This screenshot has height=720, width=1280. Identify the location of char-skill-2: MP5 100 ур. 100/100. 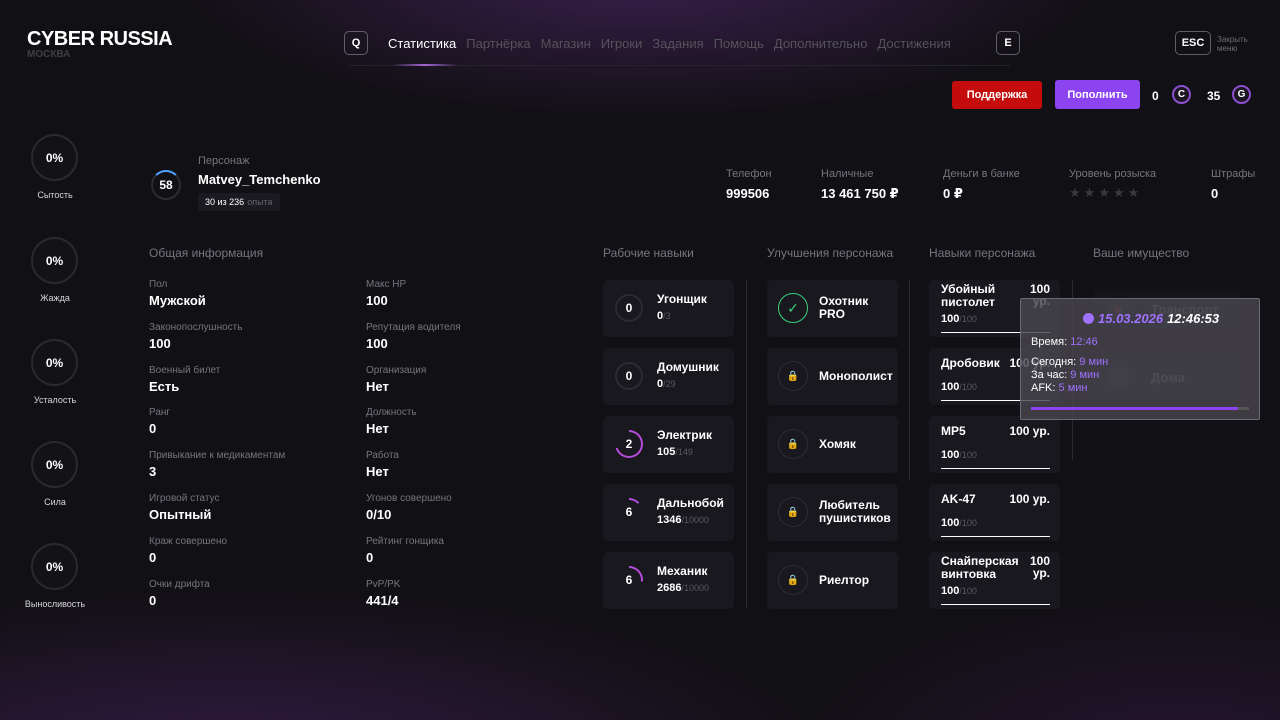
(994, 444).